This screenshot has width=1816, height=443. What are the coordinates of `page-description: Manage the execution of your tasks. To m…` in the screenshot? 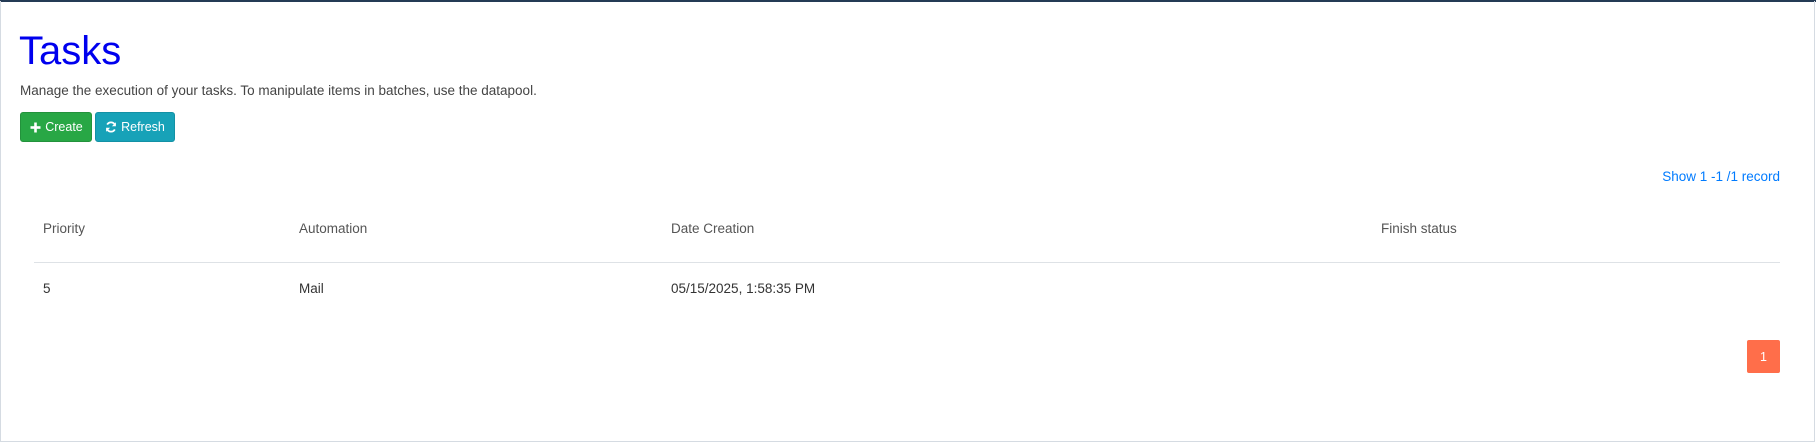 It's located at (278, 90).